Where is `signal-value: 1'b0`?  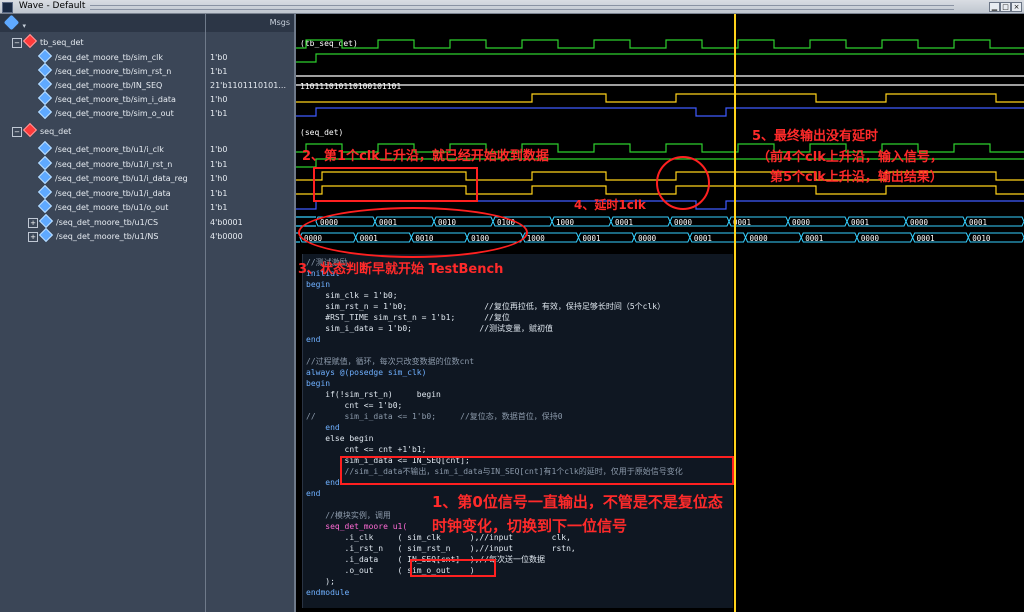 signal-value: 1'b0 is located at coordinates (219, 57).